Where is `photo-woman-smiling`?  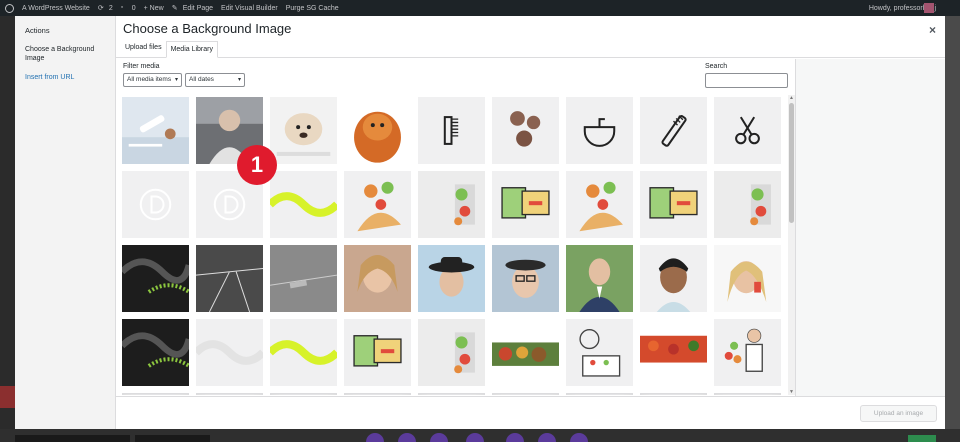 photo-woman-smiling is located at coordinates (377, 278).